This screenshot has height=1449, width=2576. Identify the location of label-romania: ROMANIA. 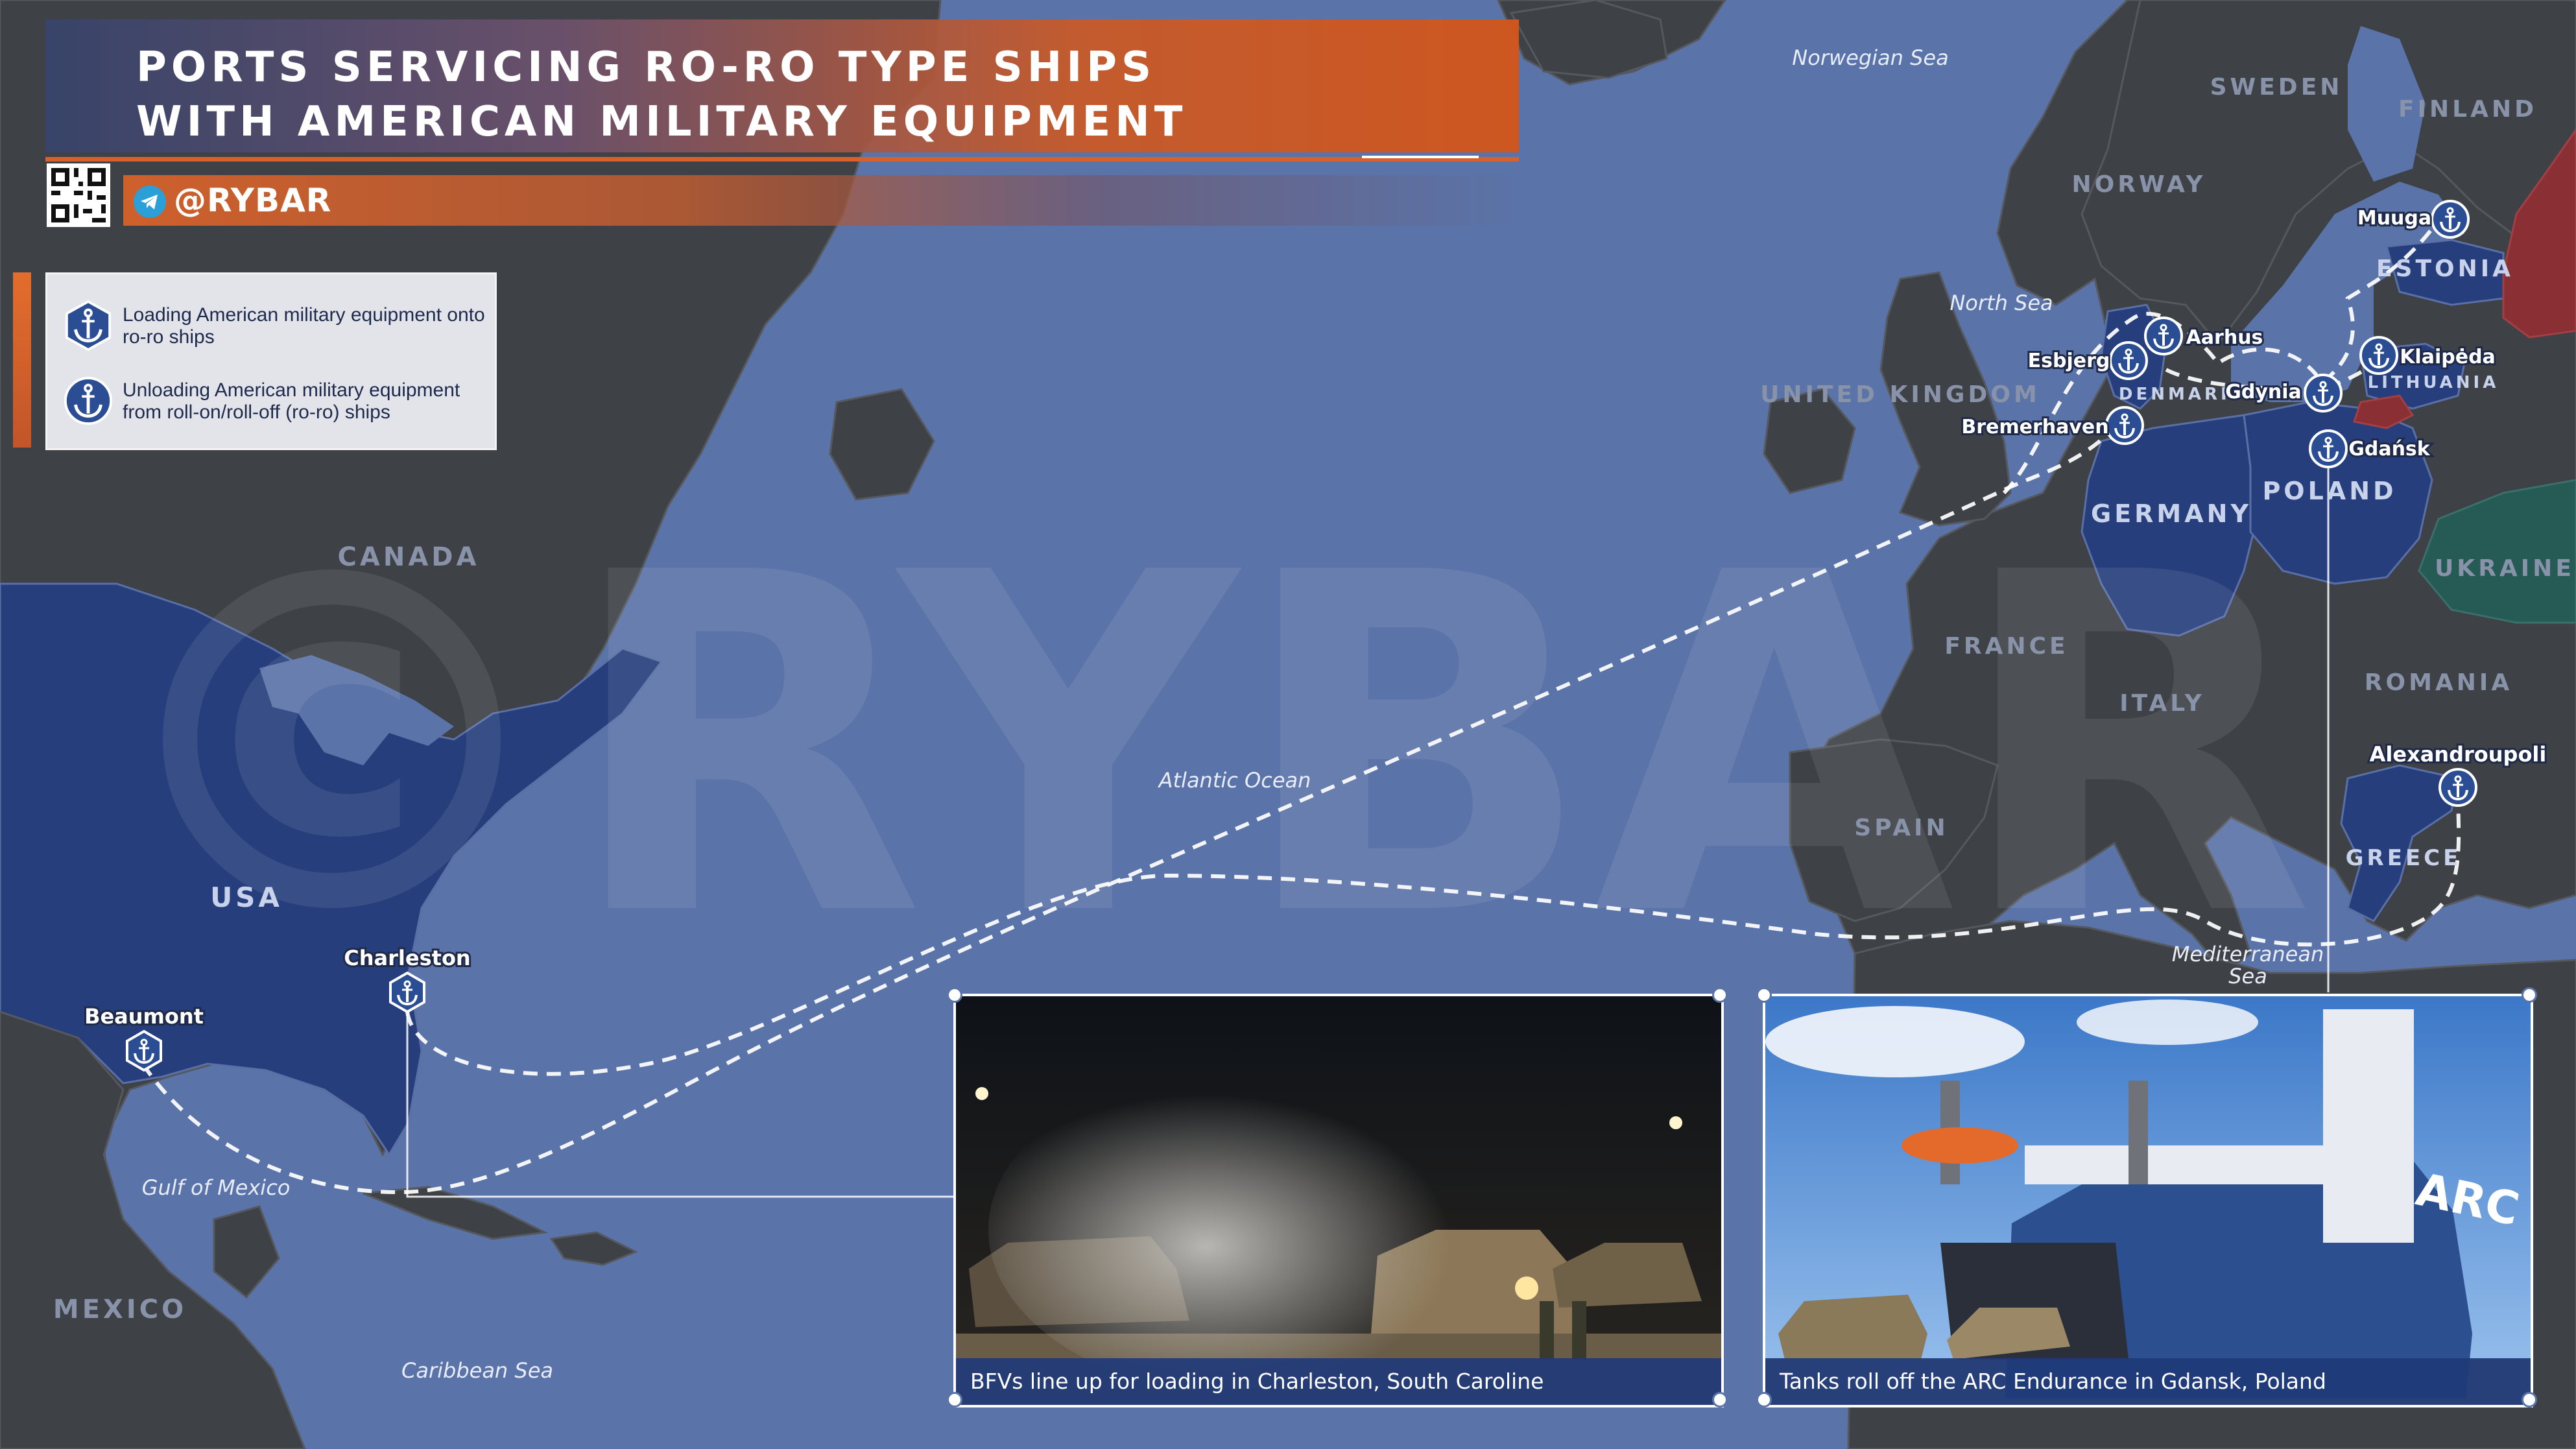
(2438, 682).